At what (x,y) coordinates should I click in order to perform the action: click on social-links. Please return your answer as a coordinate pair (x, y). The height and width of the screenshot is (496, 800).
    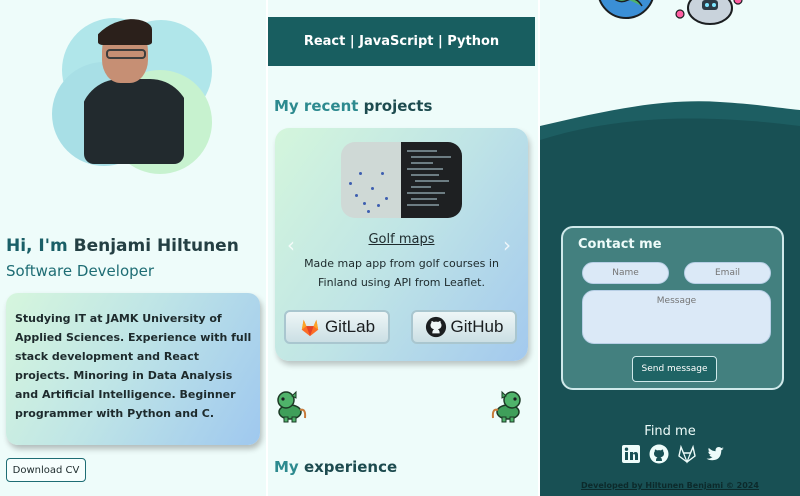
    Looking at the image, I should click on (673, 454).